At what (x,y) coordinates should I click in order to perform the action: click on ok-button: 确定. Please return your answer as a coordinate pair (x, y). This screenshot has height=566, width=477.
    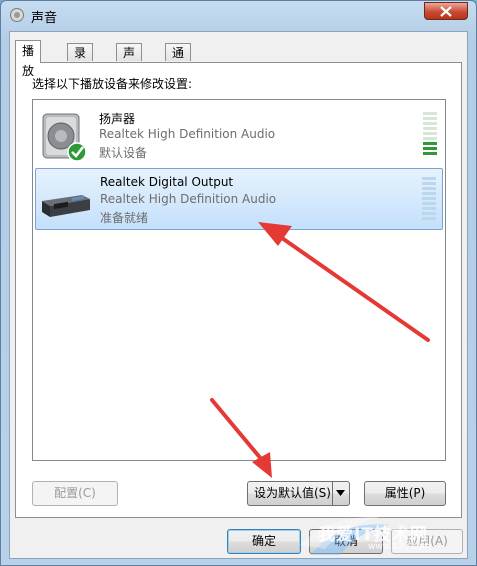
    Looking at the image, I should click on (264, 541).